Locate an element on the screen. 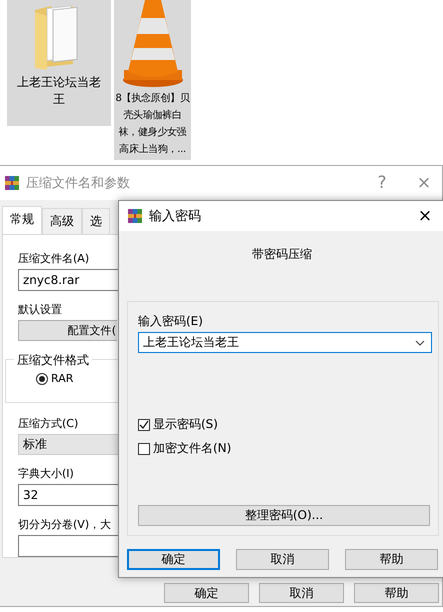  tab: 常规 is located at coordinates (22, 220).